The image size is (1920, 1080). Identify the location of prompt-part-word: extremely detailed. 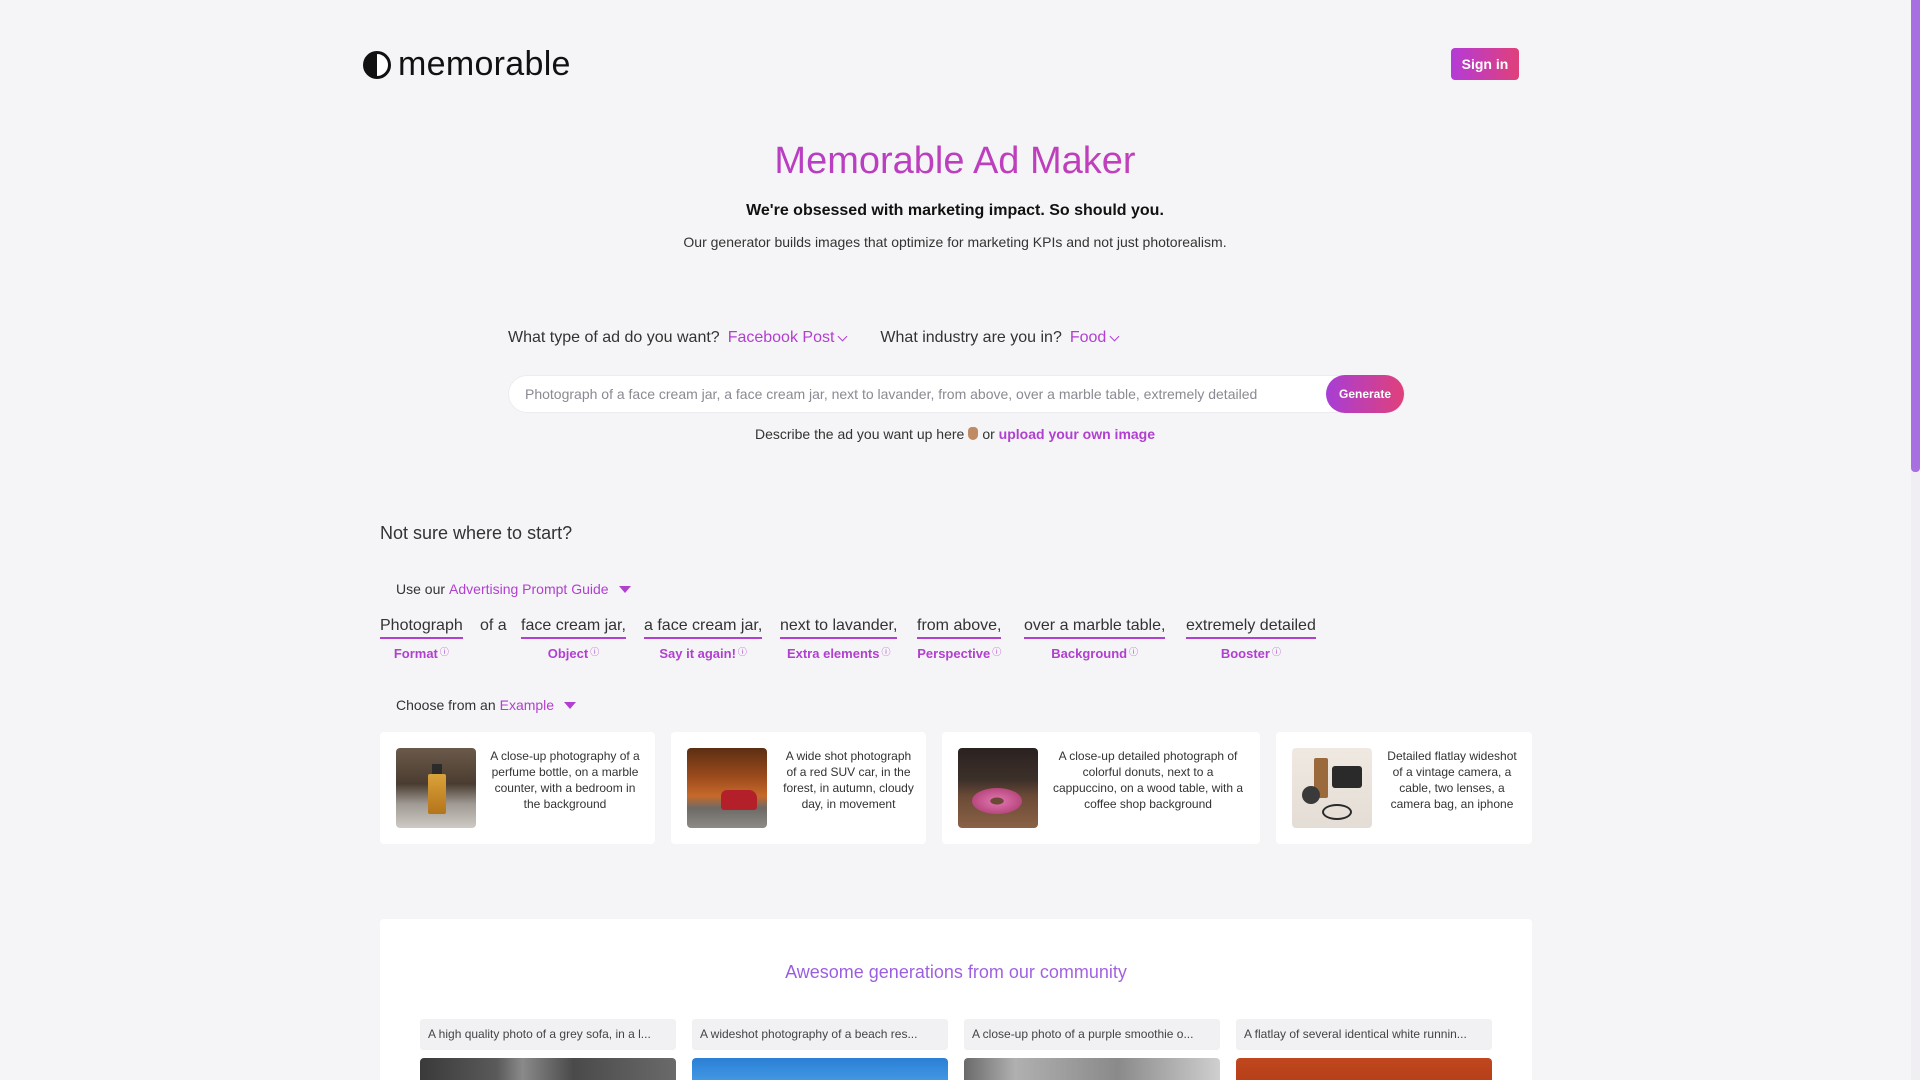
(1251, 628).